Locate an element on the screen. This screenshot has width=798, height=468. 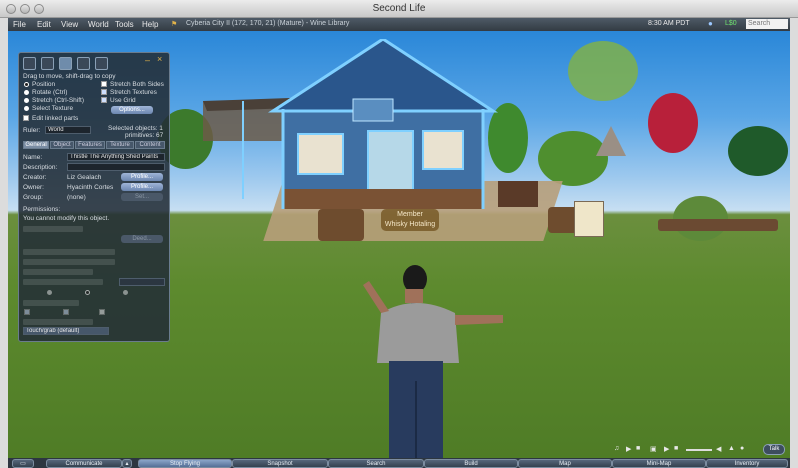
mode-texture-radio is located at coordinates (26, 108).